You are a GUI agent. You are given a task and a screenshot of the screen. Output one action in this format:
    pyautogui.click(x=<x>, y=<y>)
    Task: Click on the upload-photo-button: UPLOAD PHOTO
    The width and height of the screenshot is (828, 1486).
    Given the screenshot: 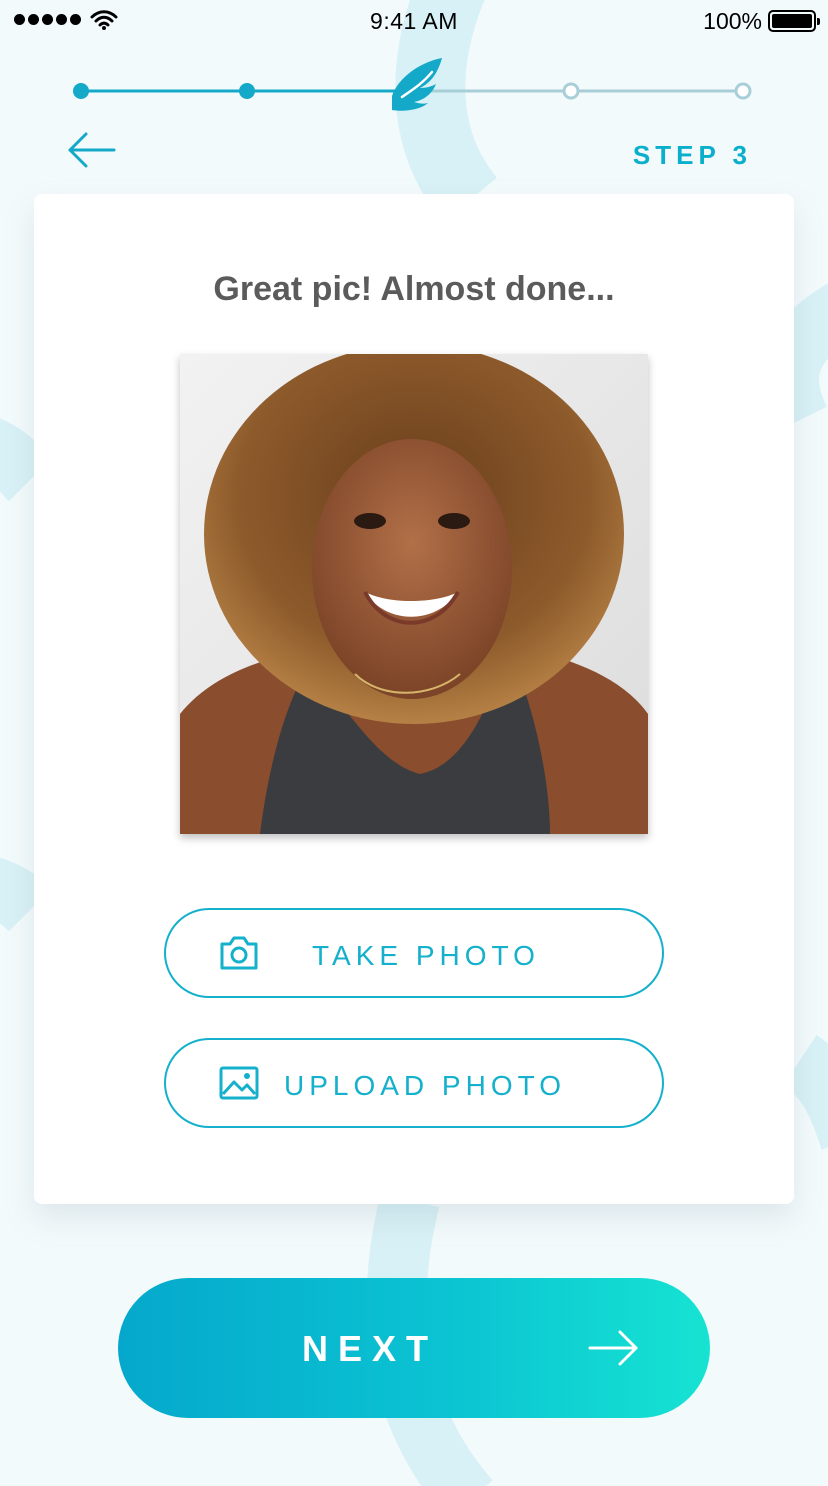 What is the action you would take?
    pyautogui.click(x=414, y=1083)
    